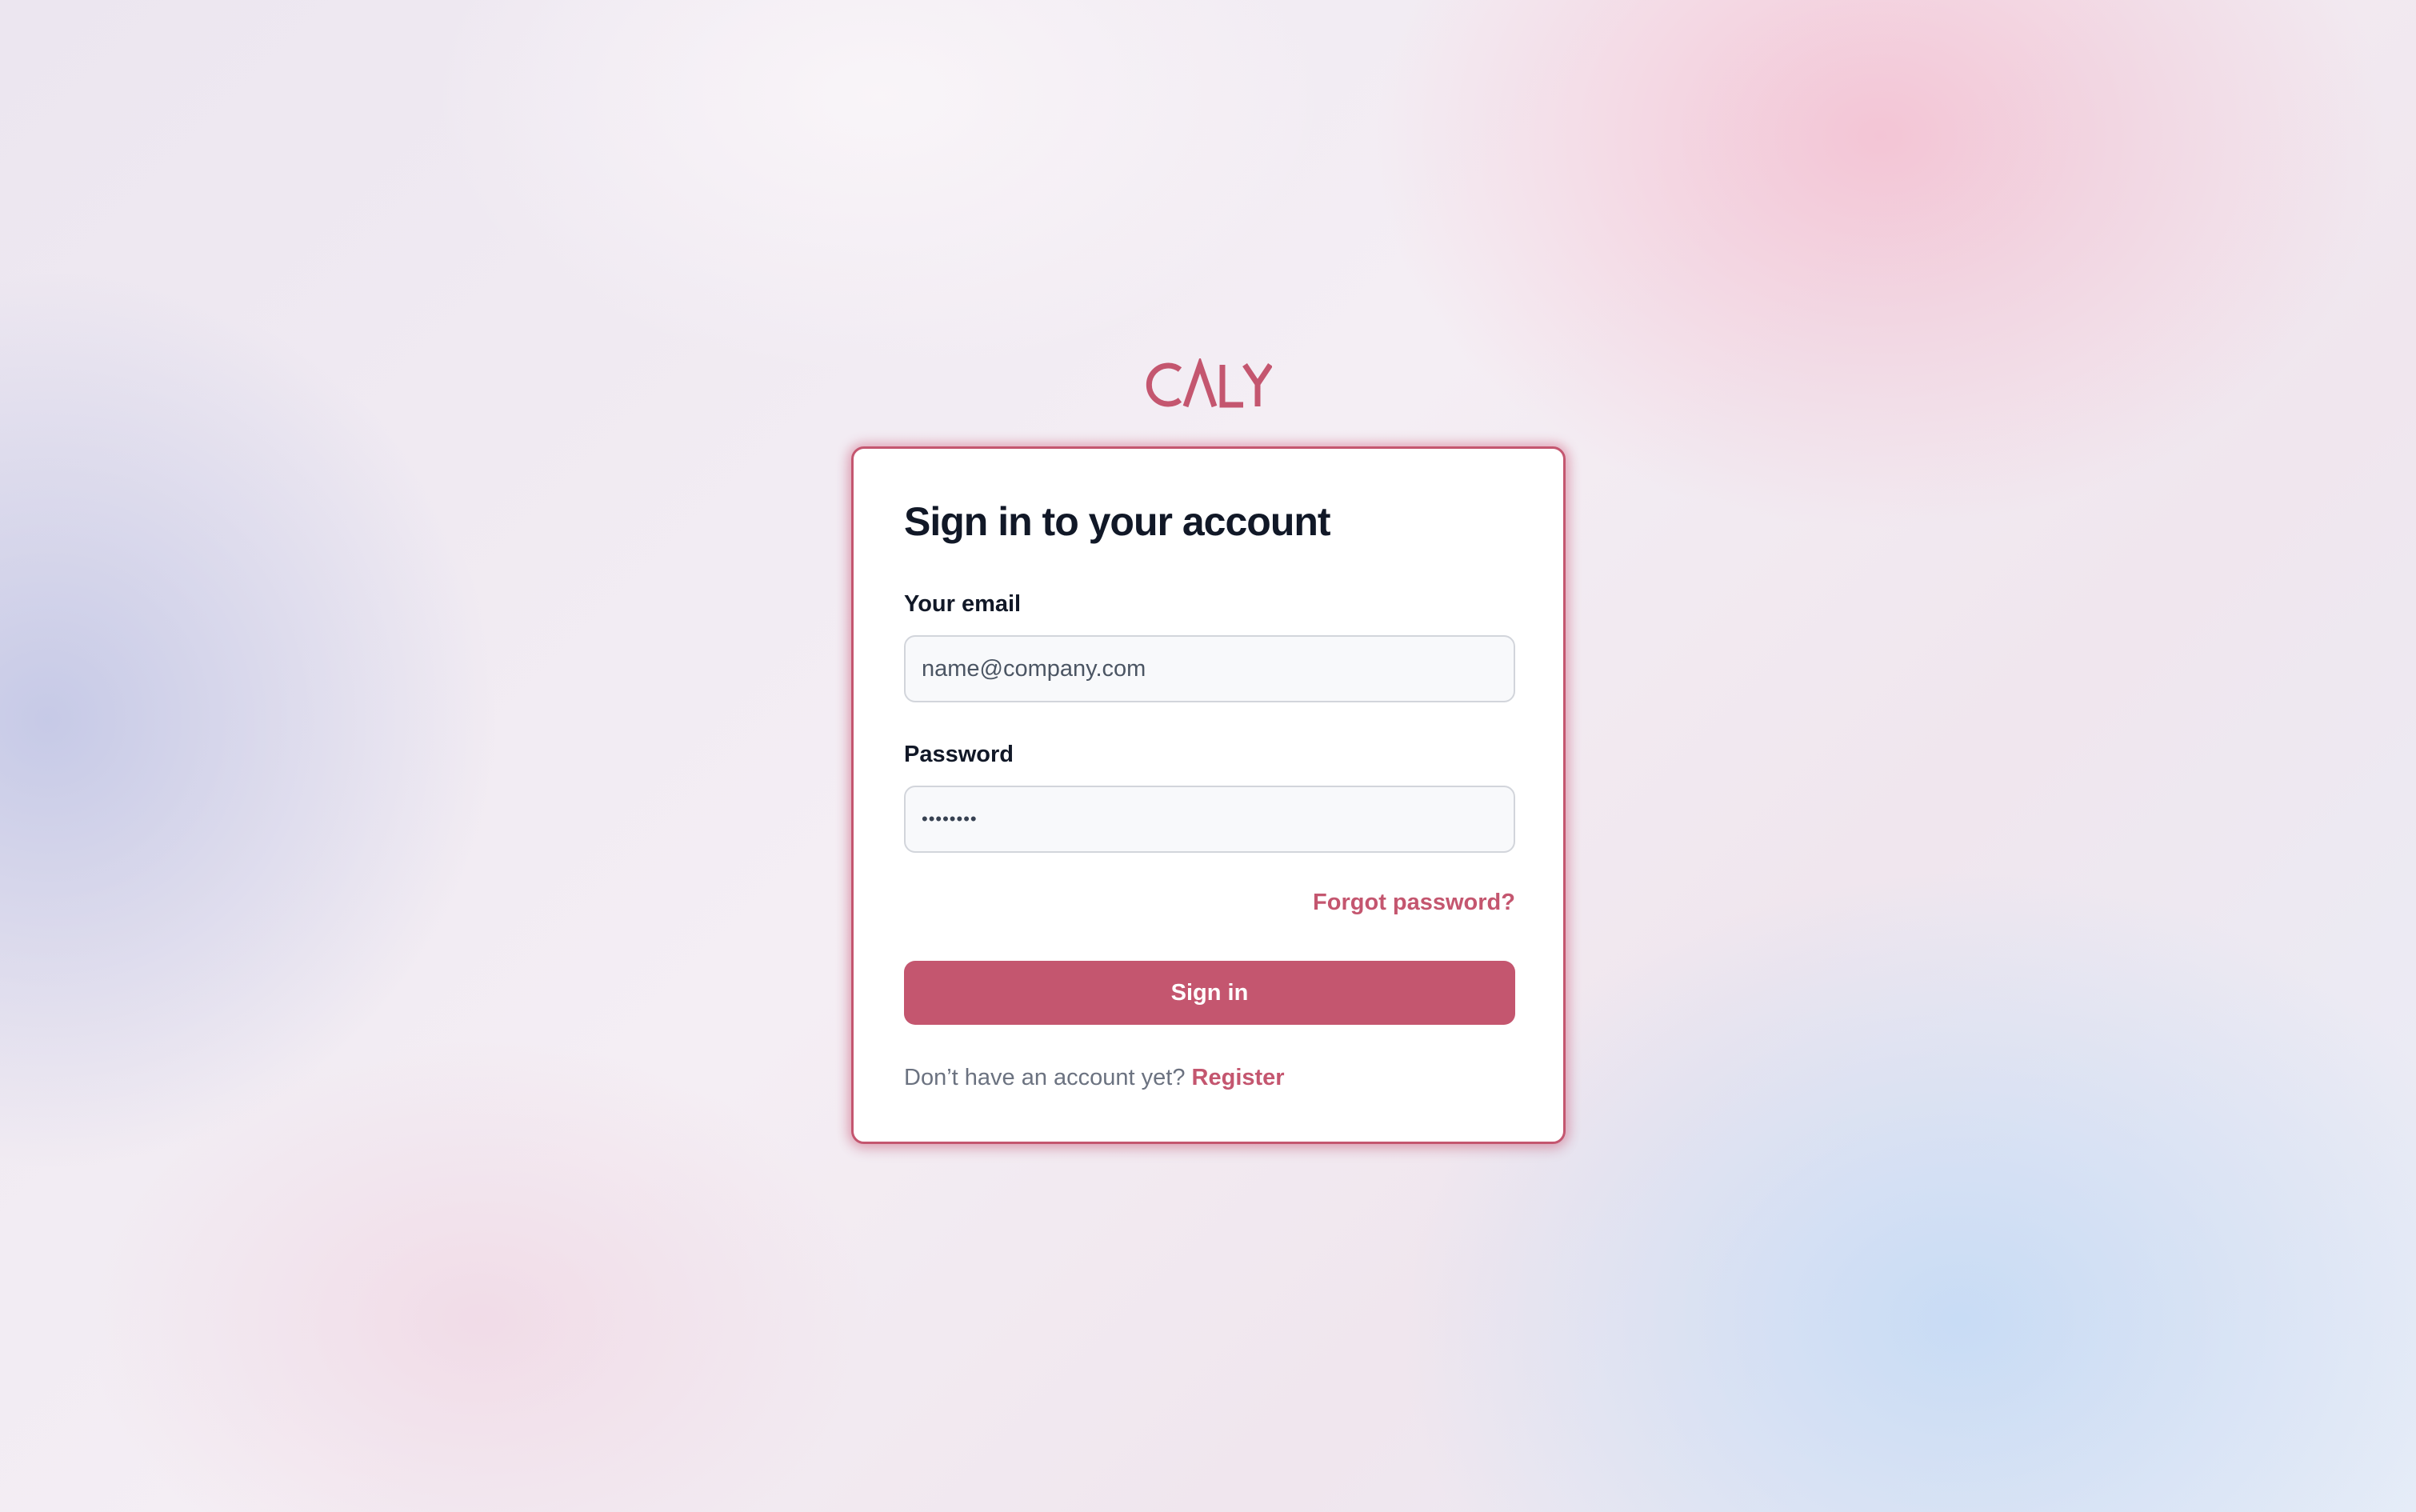 This screenshot has width=2416, height=1512. Describe the element at coordinates (1209, 668) in the screenshot. I see `email-field: name@company.com` at that location.